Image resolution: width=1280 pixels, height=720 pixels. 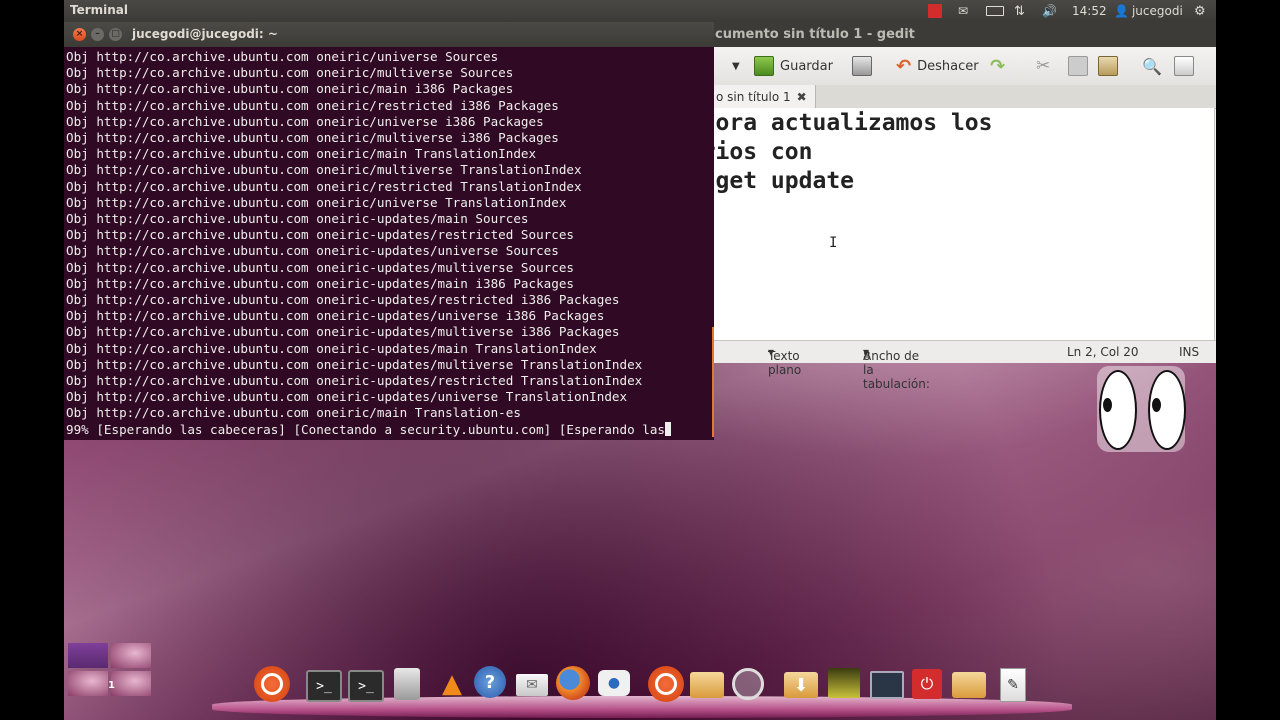 What do you see at coordinates (1049, 11) in the screenshot?
I see `volume-icon: 🔊` at bounding box center [1049, 11].